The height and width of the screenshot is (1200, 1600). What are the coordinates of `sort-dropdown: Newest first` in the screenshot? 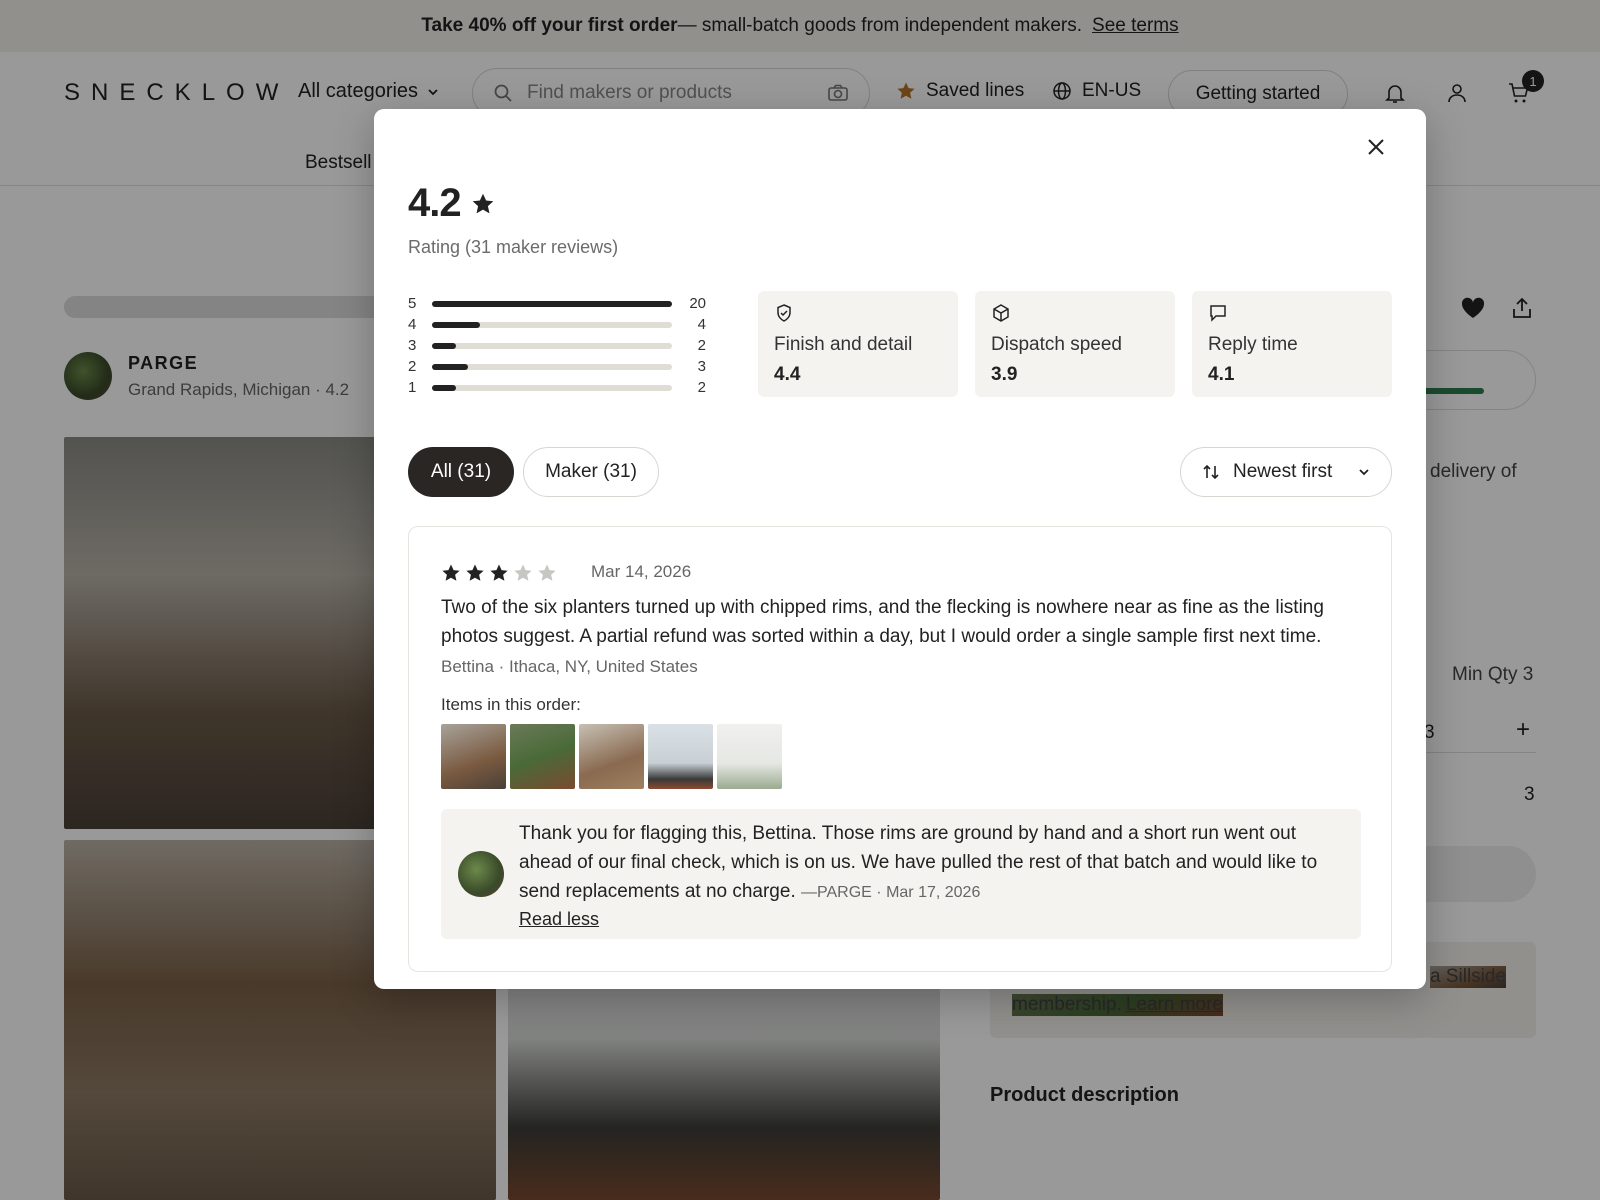 It's located at (1286, 472).